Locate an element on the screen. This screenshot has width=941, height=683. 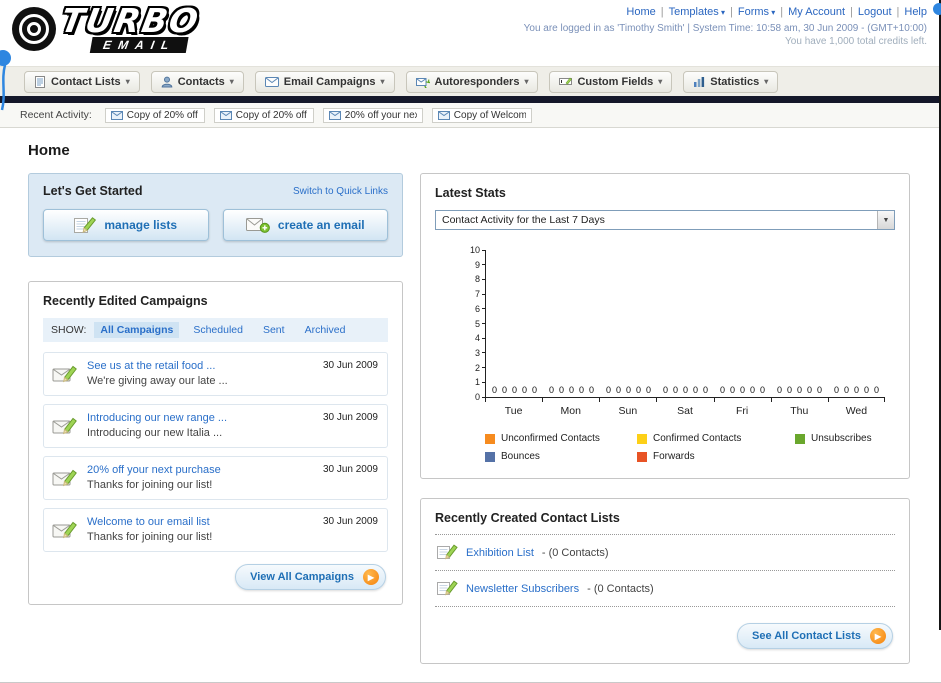
nav-tab-contact-lists: Contact Lists ▾ is located at coordinates (82, 81).